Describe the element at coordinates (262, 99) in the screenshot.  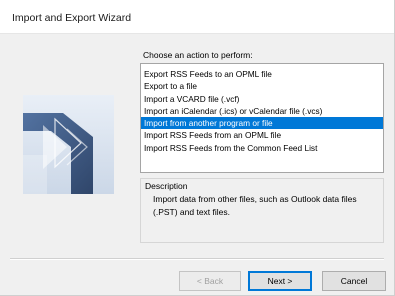
I see `list-item: Import a VCARD file (.vcf)` at that location.